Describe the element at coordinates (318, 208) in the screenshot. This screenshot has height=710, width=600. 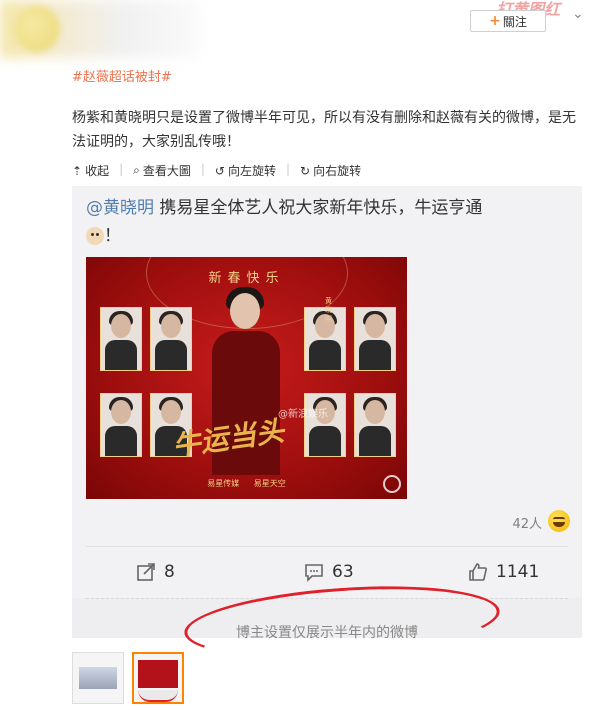
I see `repost-body: 携易星全体艺人祝大家新年快乐，牛运亨通` at that location.